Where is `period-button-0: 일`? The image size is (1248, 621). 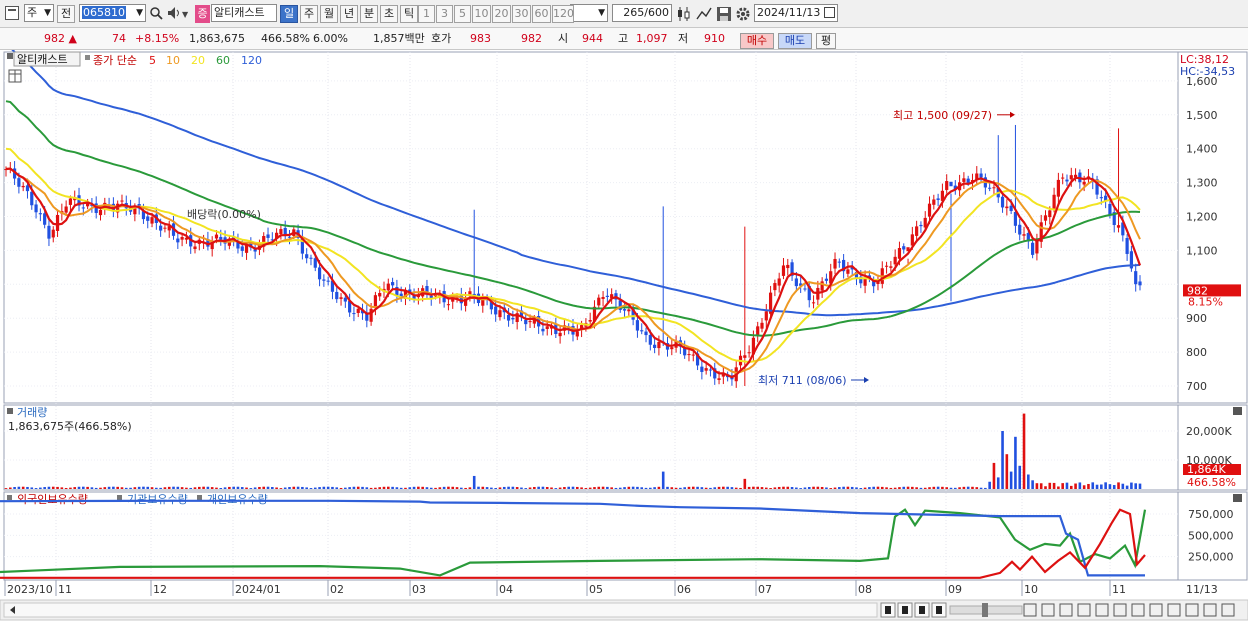 period-button-0: 일 is located at coordinates (289, 14).